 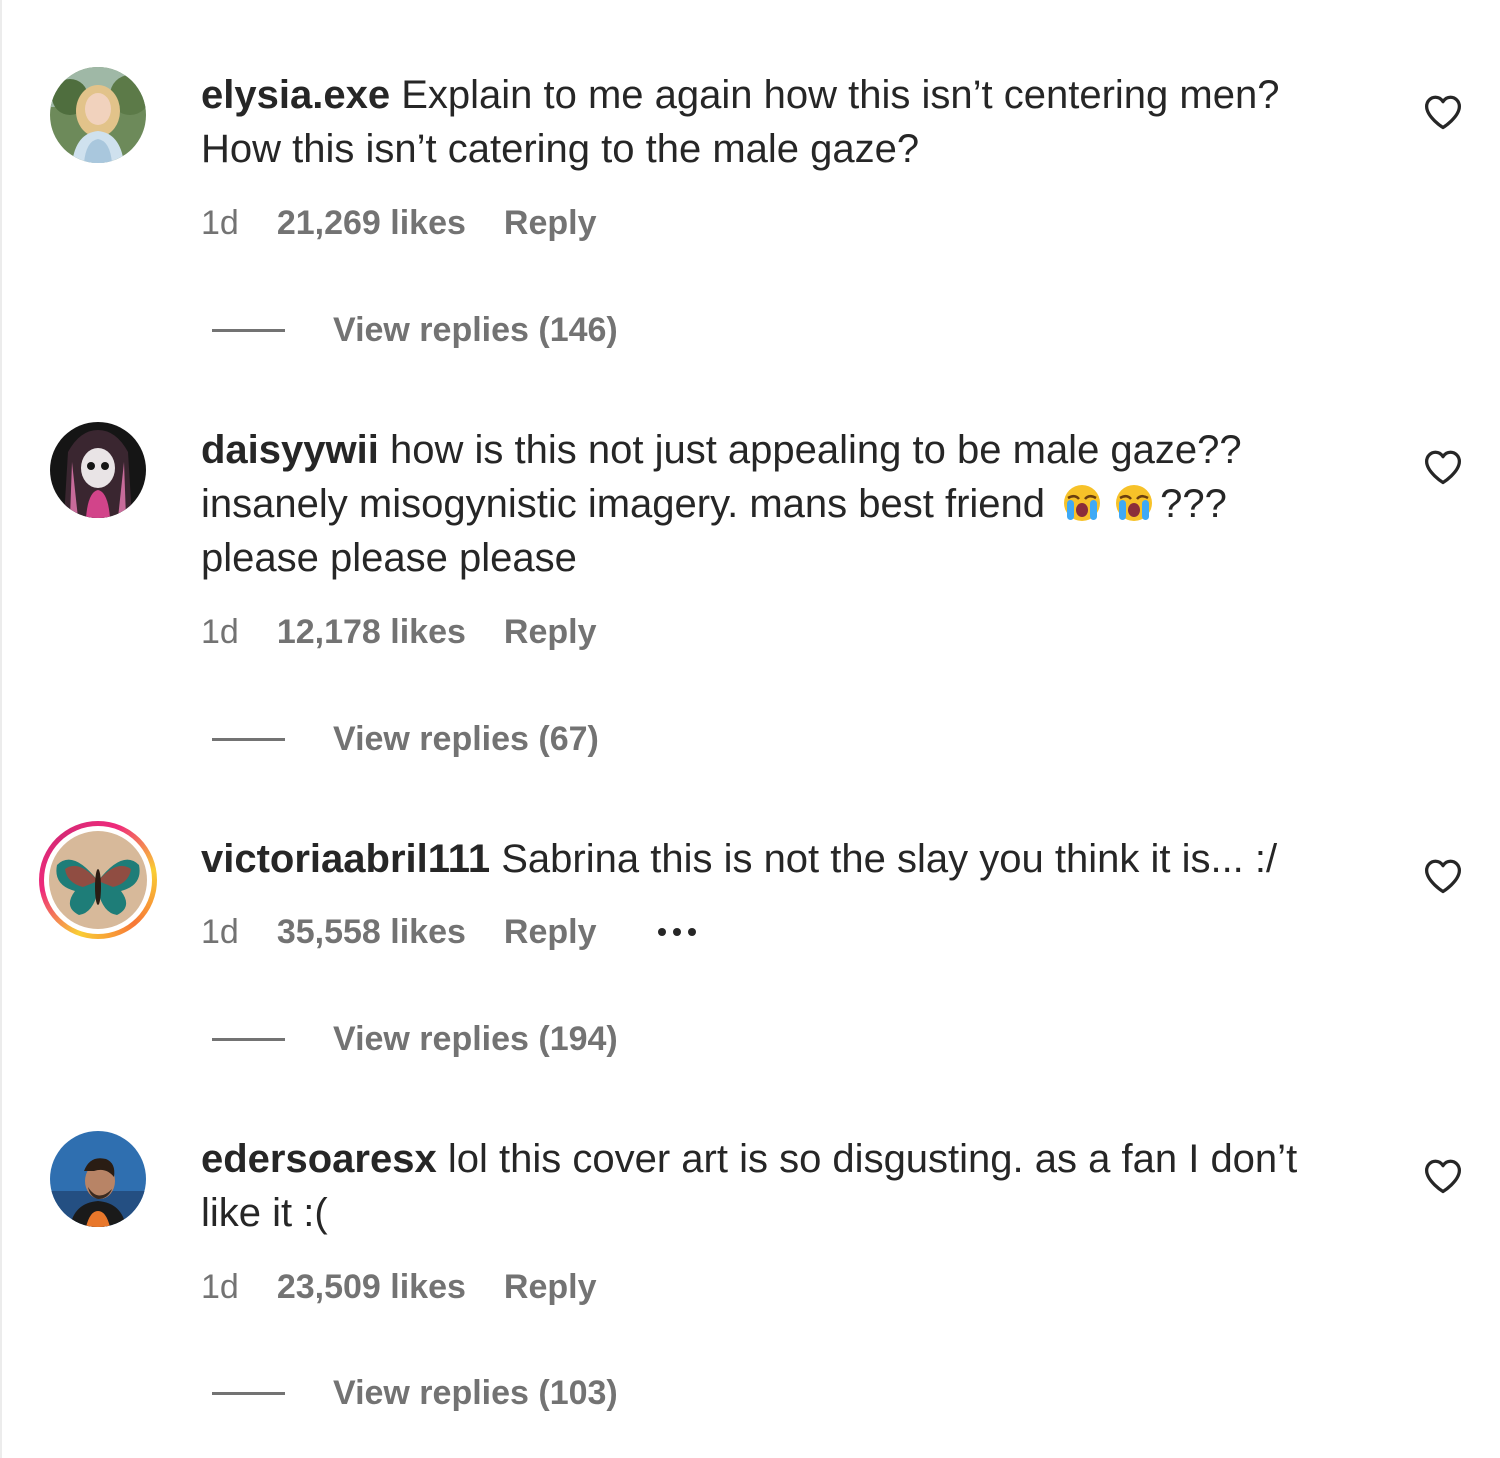 I want to click on avatar-daisyywii, so click(x=98, y=470).